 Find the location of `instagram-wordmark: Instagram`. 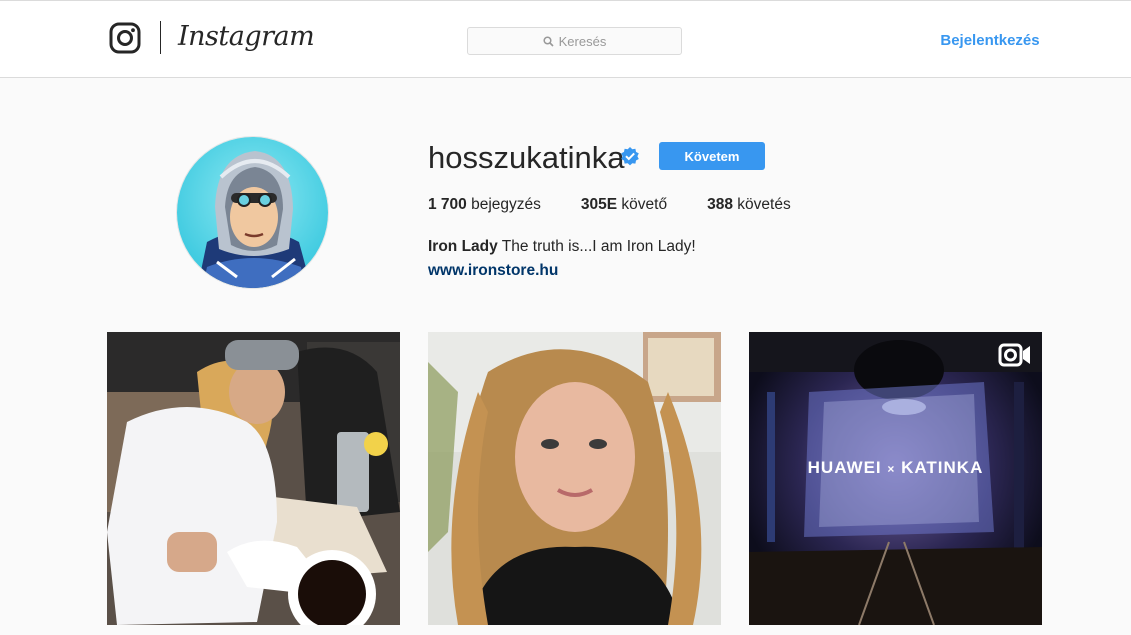

instagram-wordmark: Instagram is located at coordinates (246, 37).